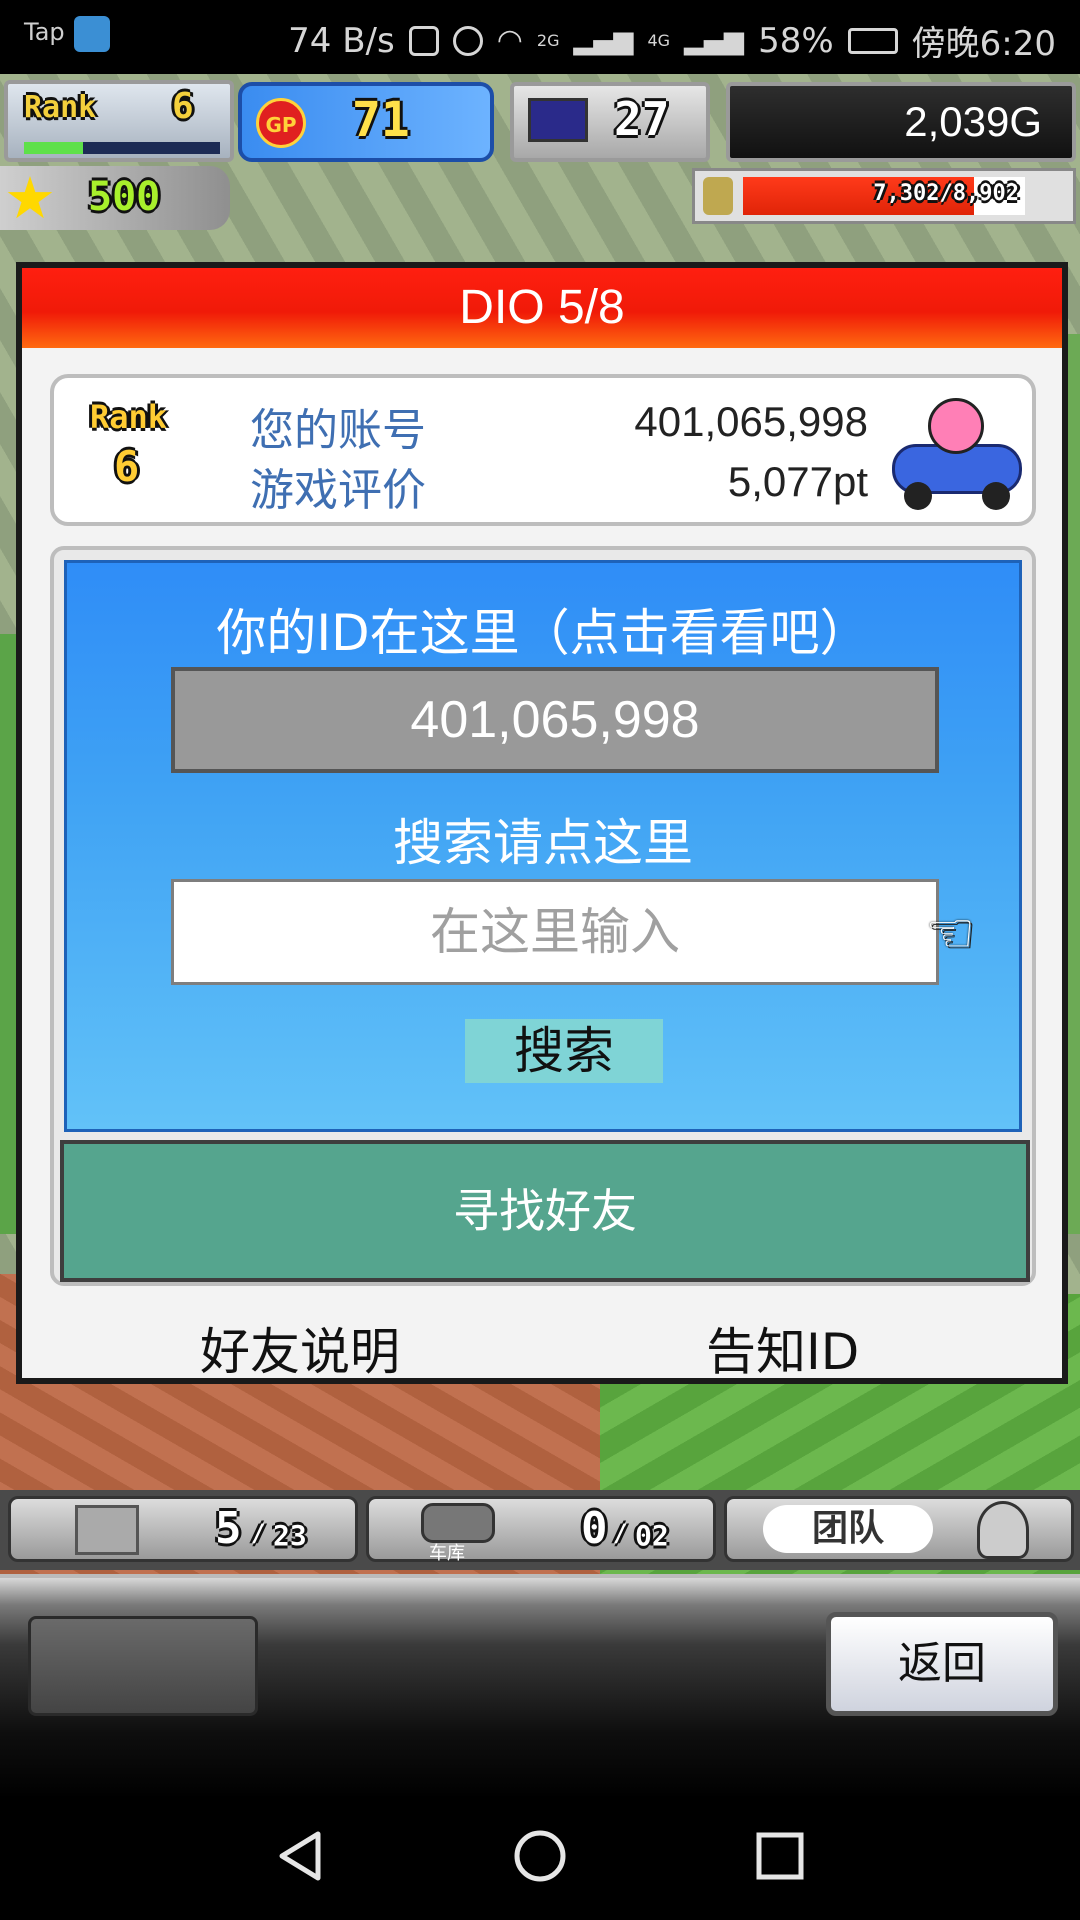 The height and width of the screenshot is (1920, 1080). What do you see at coordinates (543, 450) in the screenshot?
I see `account-card: Rank 6 您的账号 游戏评价 401,065,998 5,077pt` at bounding box center [543, 450].